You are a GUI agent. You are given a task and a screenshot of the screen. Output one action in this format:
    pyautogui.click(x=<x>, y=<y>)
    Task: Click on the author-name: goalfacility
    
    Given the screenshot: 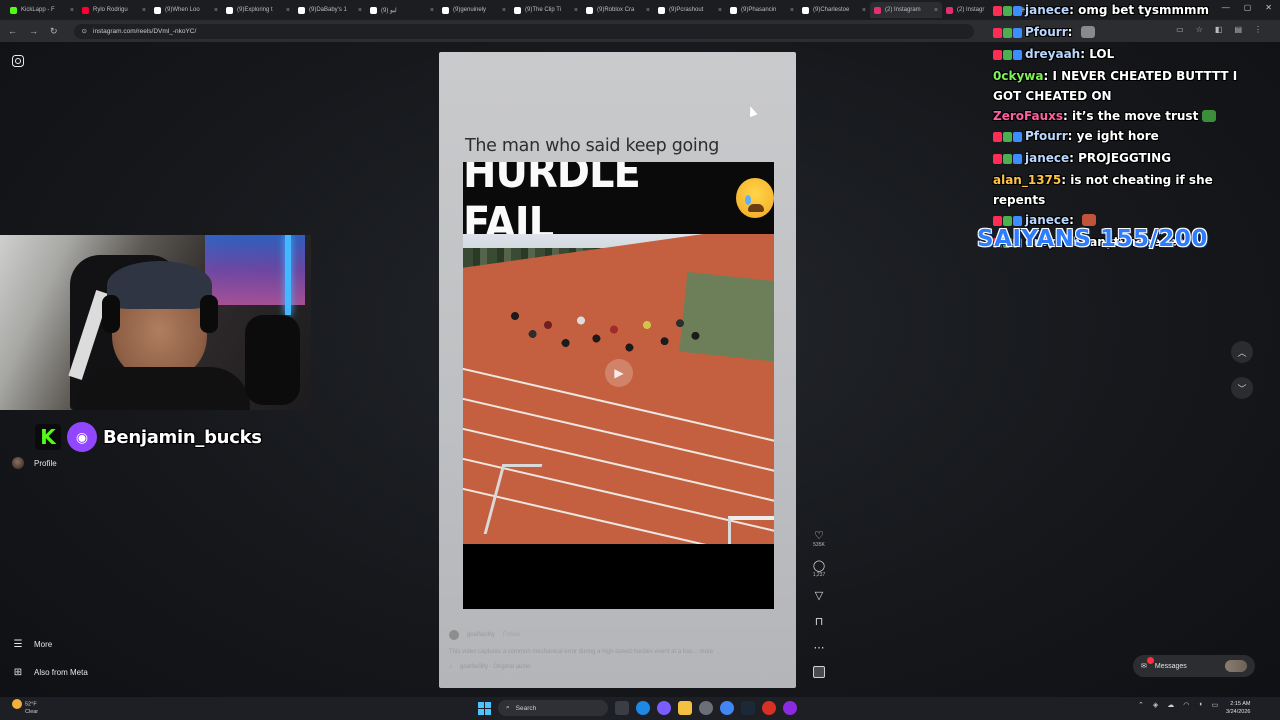 What is the action you would take?
    pyautogui.click(x=481, y=635)
    